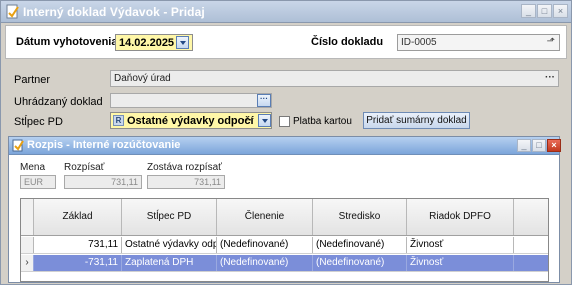 This screenshot has width=572, height=285. I want to click on cell-stlpec: Zaplatená DPH, so click(169, 263).